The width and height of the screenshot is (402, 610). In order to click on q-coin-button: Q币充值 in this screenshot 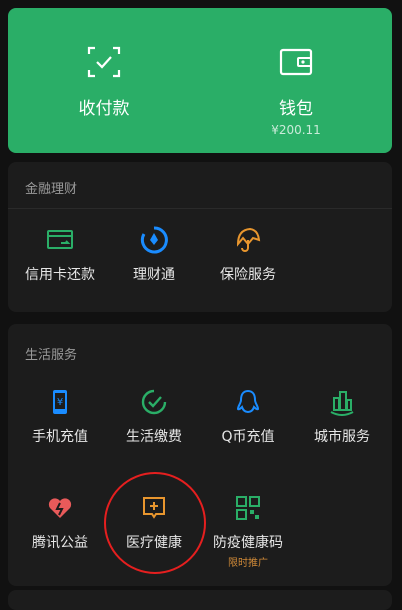, I will do `click(248, 431)`.